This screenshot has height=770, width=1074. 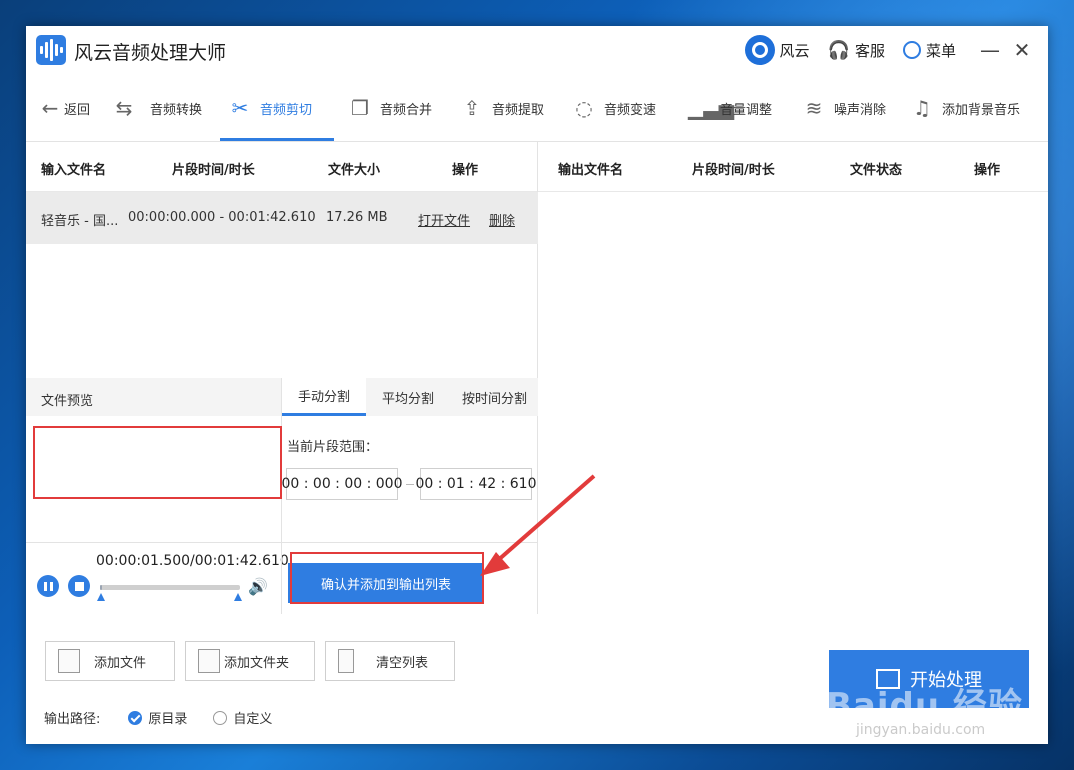 I want to click on noise-icon: ≋, so click(x=814, y=108).